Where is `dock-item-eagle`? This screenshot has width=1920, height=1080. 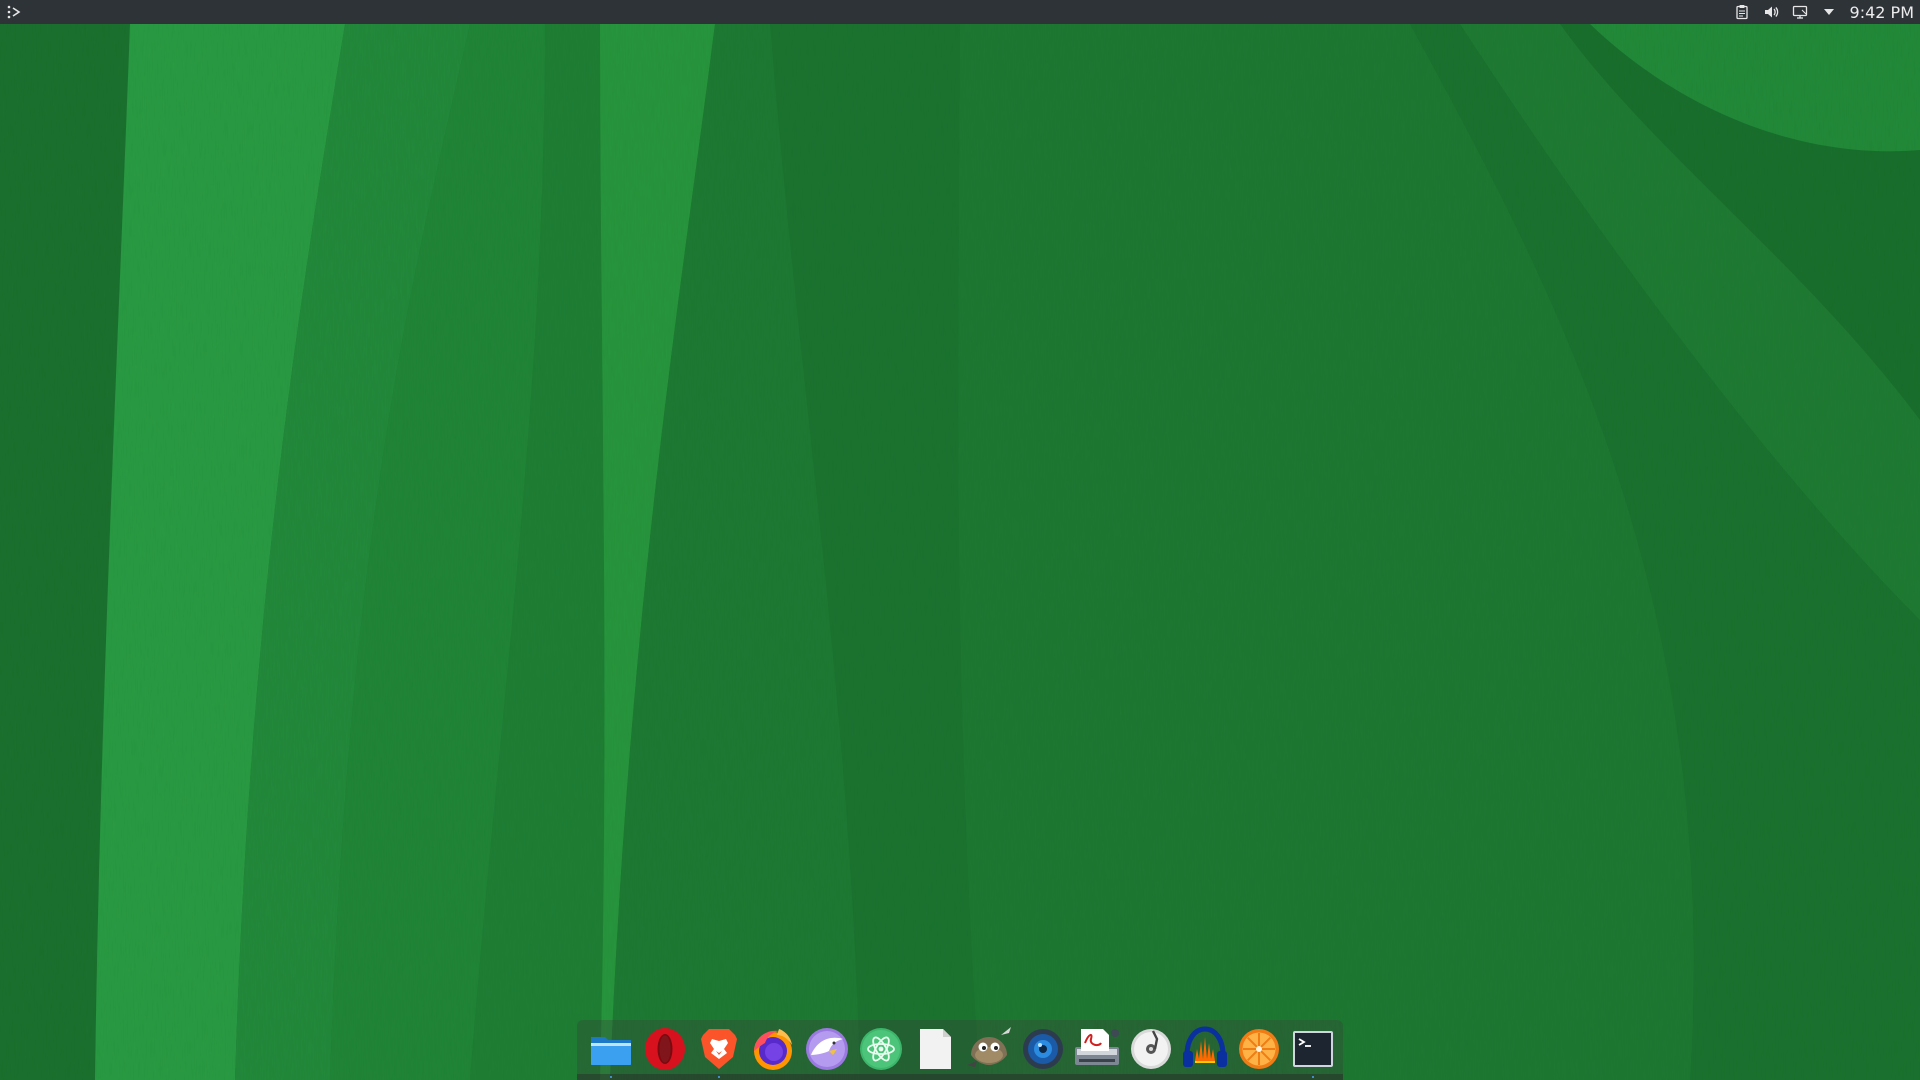
dock-item-eagle is located at coordinates (827, 1049).